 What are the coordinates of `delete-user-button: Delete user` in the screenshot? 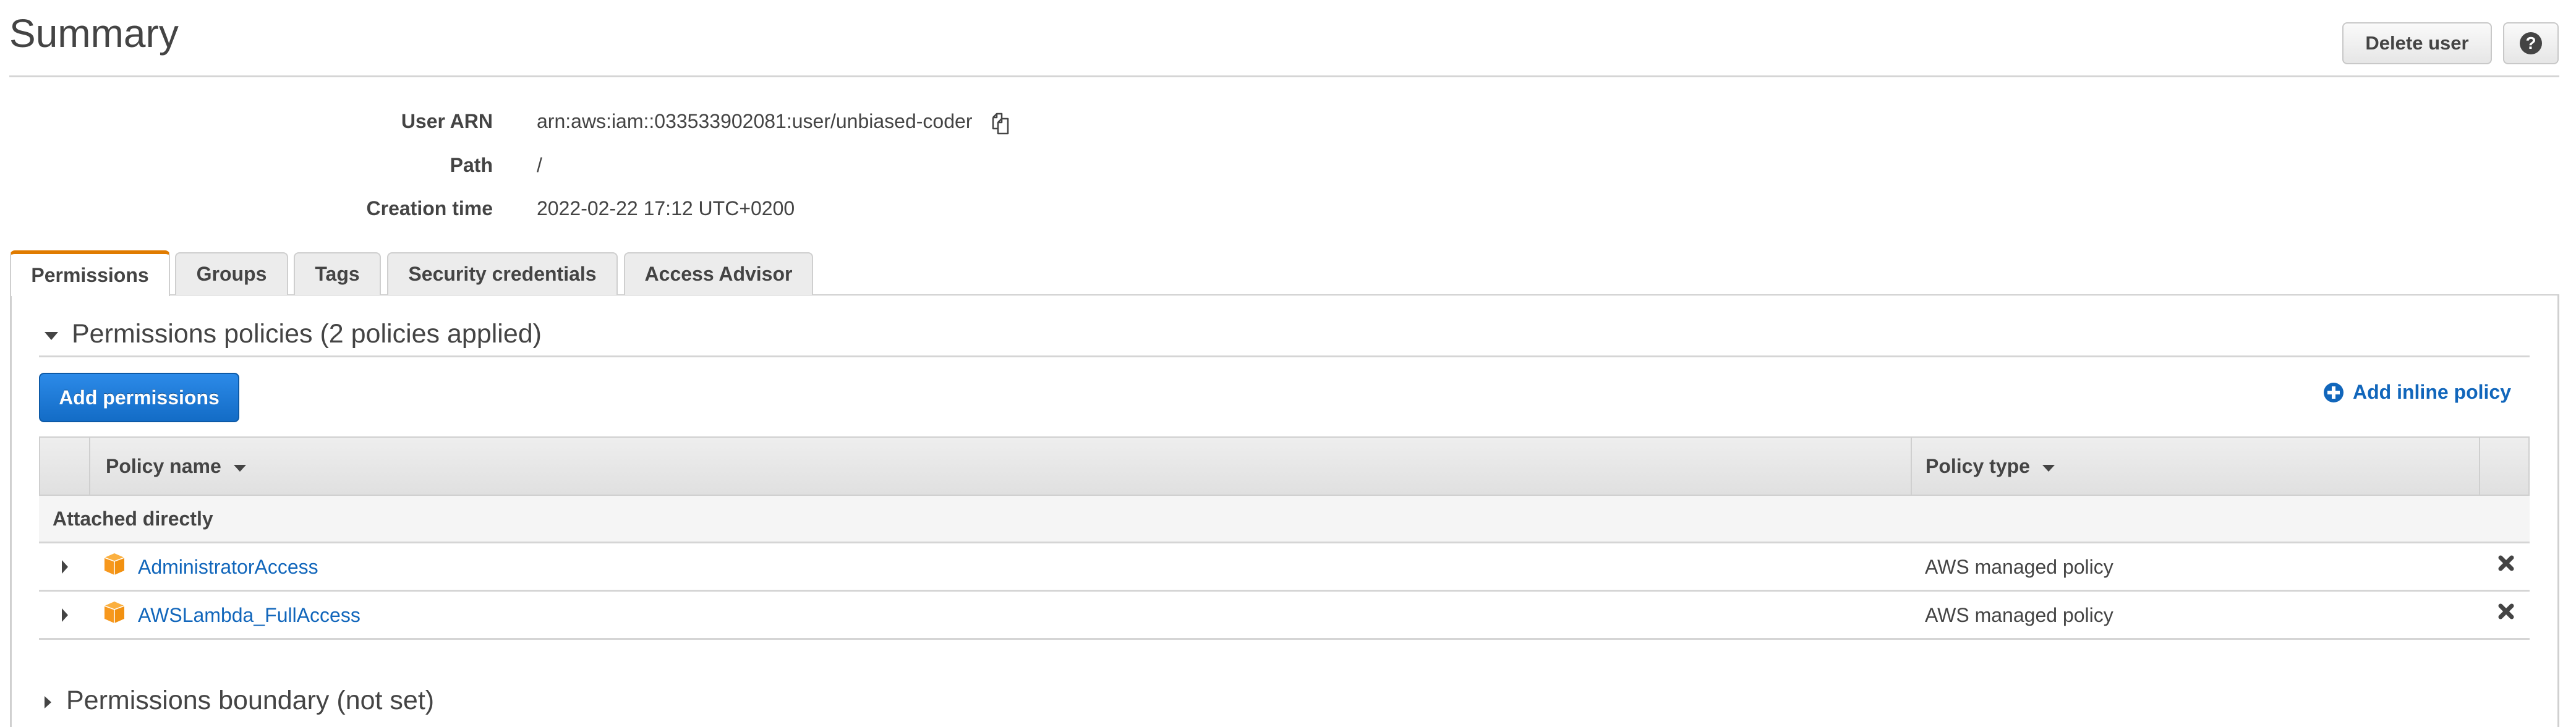 It's located at (2417, 43).